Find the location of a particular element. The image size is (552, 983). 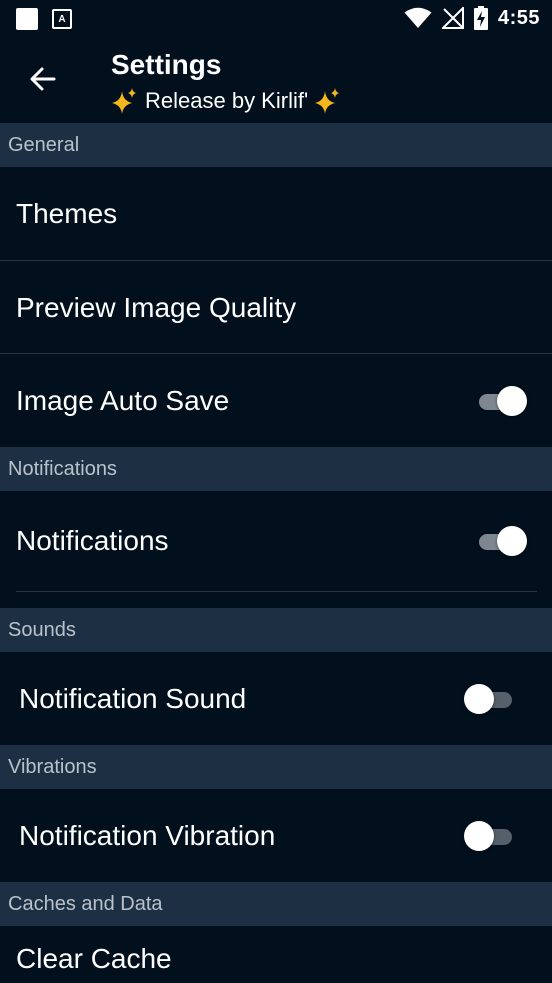

setting-label: Preview Image Quality is located at coordinates (156, 307).